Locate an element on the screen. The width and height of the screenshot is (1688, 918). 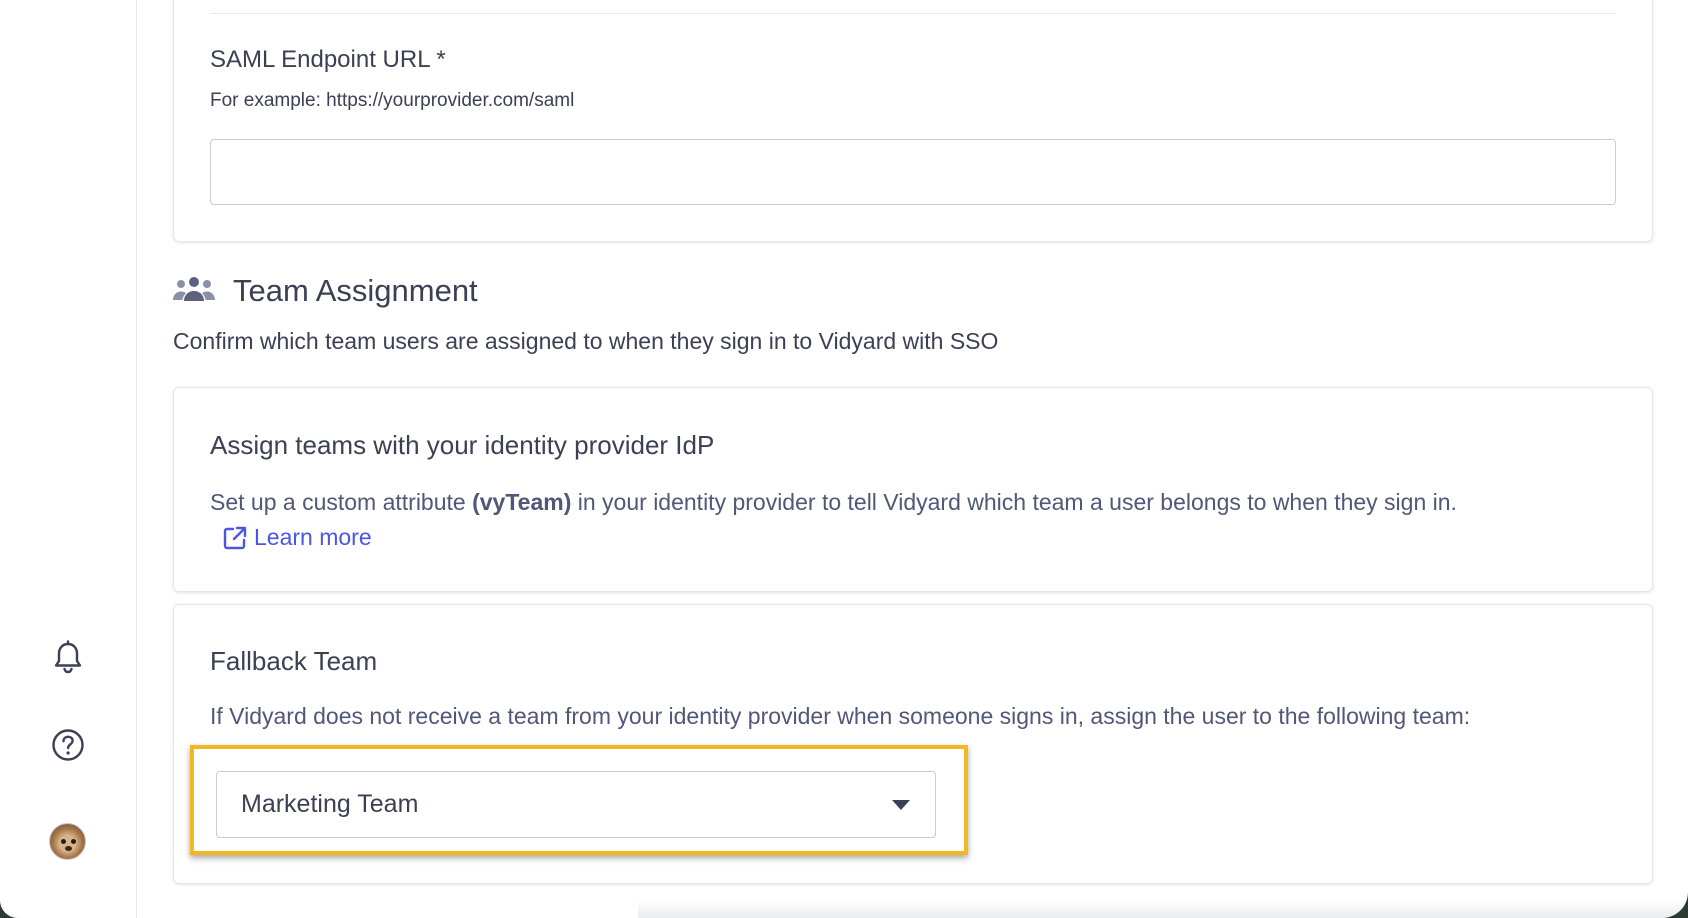
divider is located at coordinates (913, 13).